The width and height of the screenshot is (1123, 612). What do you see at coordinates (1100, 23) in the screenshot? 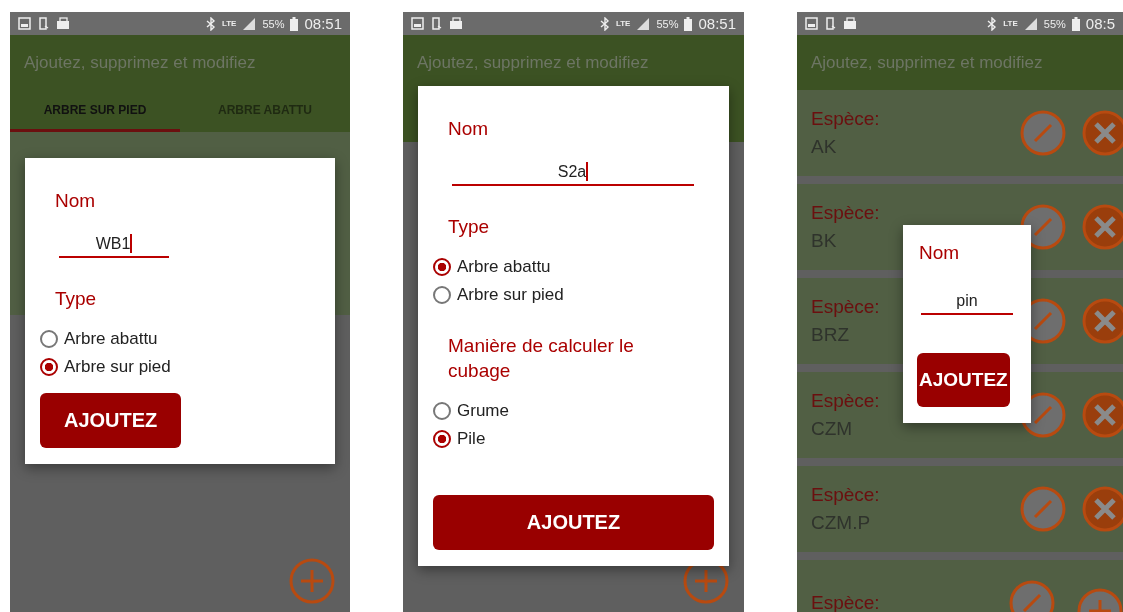
I see `clock-time: 08:5` at bounding box center [1100, 23].